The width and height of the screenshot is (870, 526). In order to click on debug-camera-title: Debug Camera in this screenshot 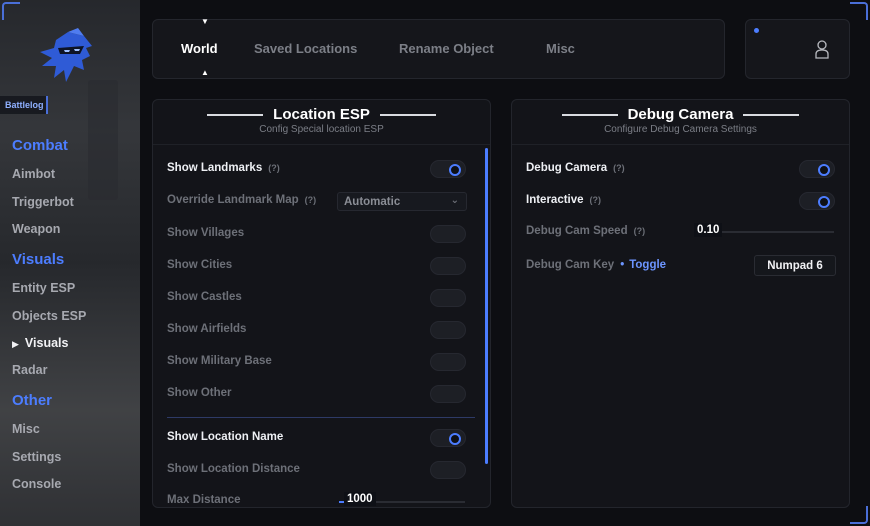, I will do `click(680, 114)`.